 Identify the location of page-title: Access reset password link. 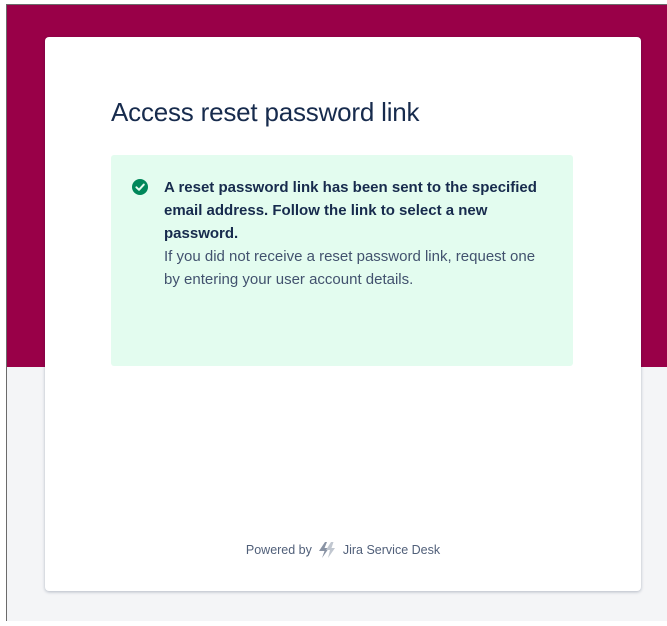
(265, 112).